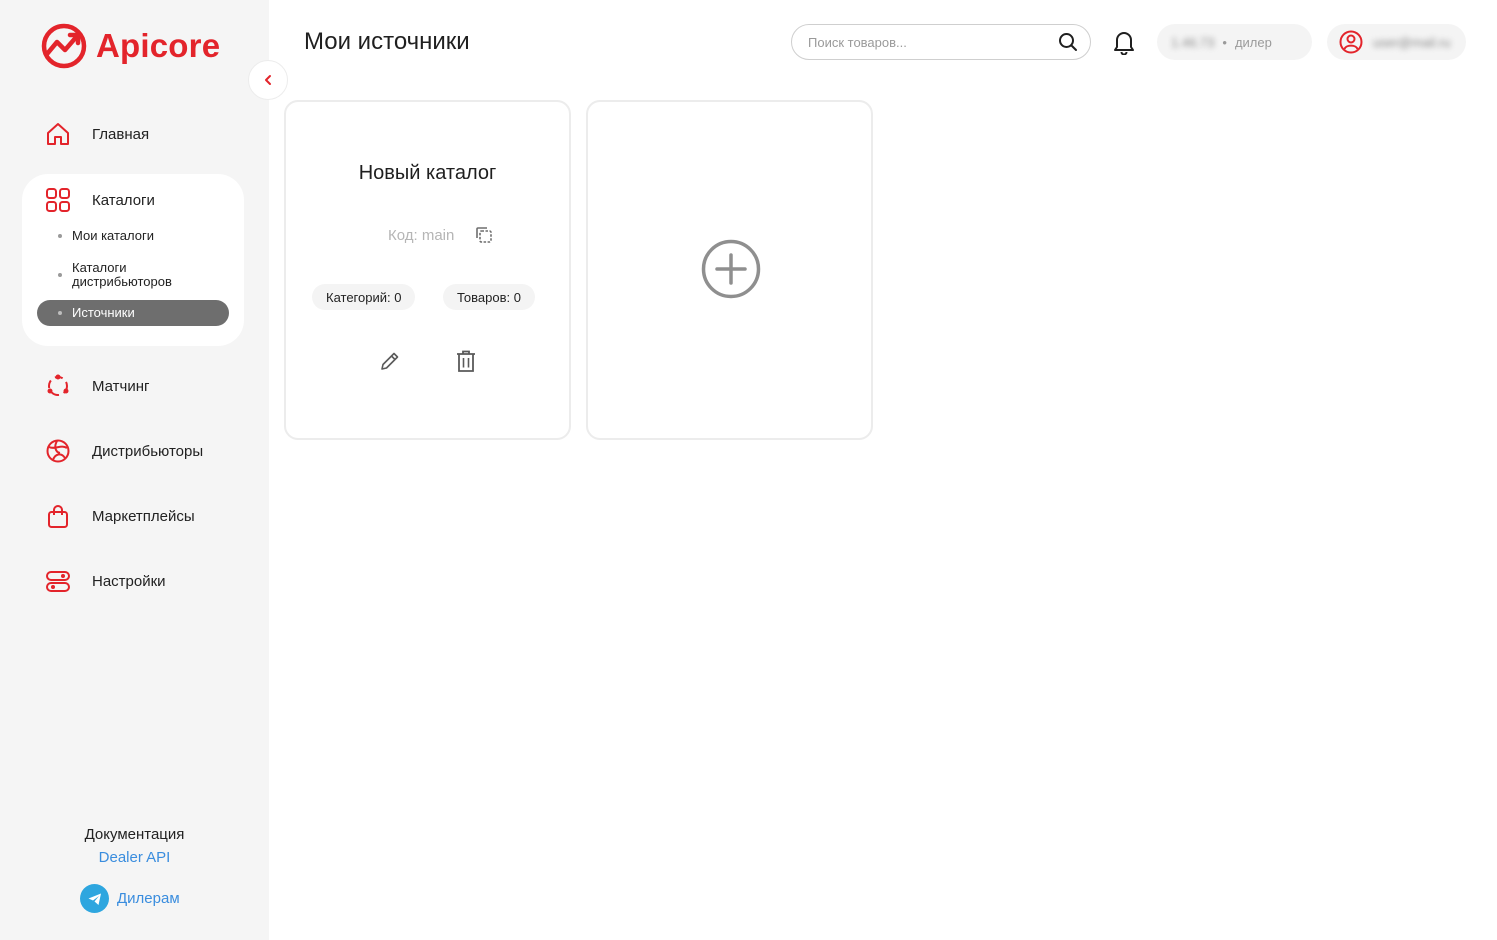 This screenshot has width=1497, height=940. I want to click on chevron-left-icon, so click(268, 80).